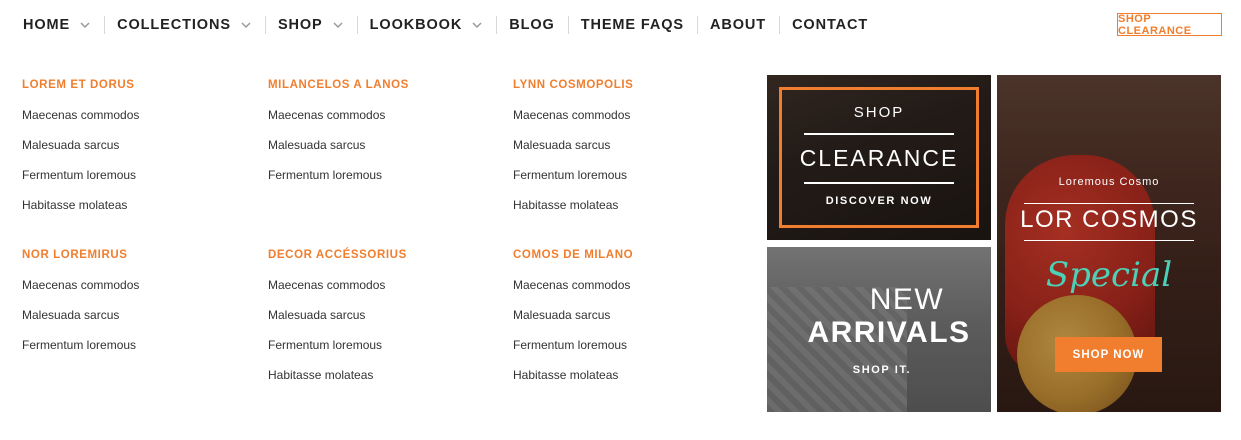  I want to click on nav-item-blog: BLOG, so click(532, 25).